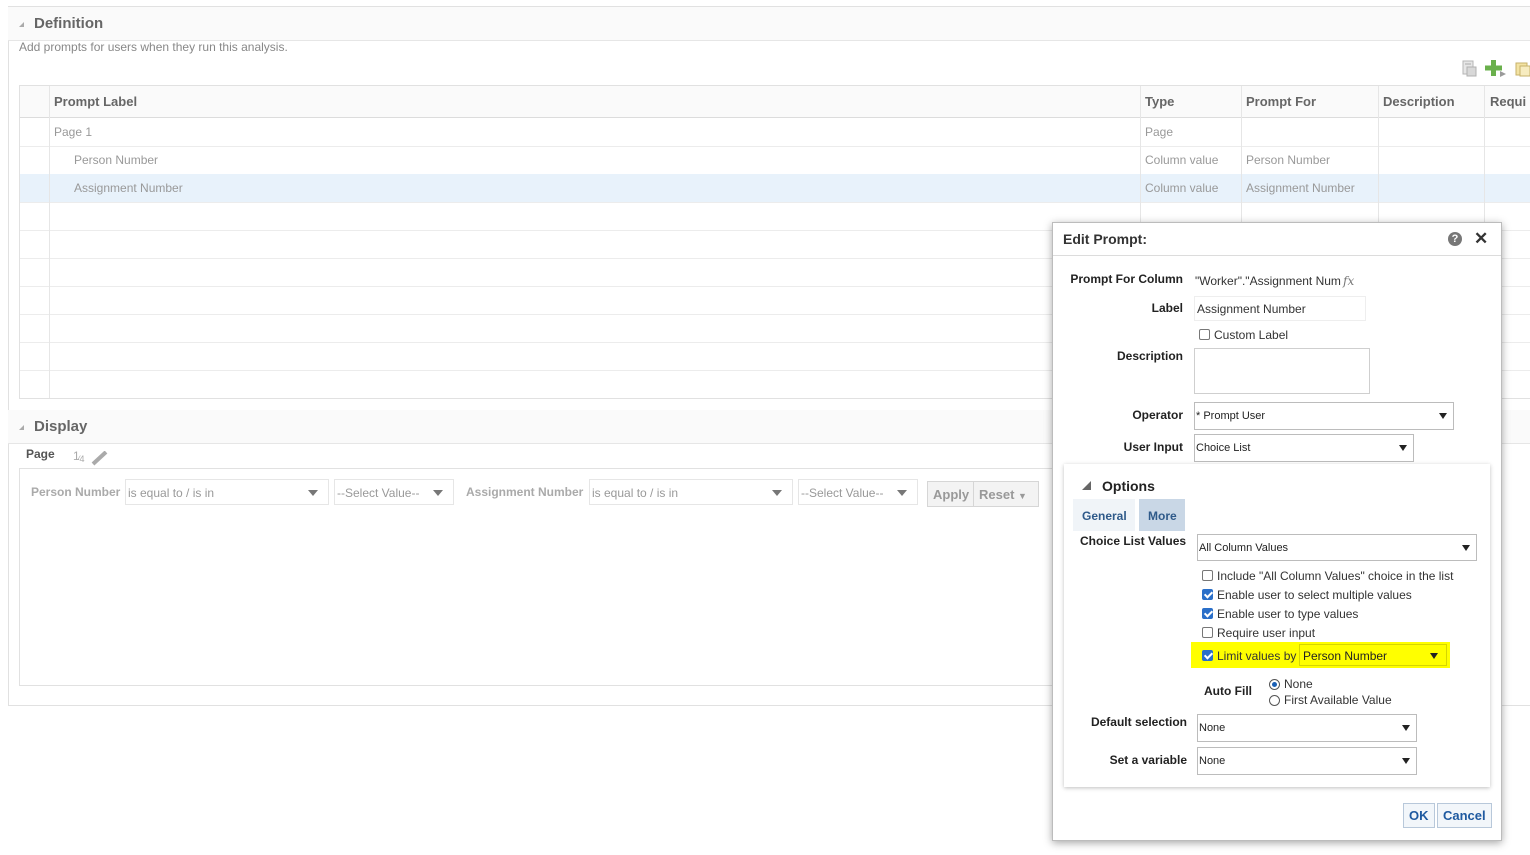 Image resolution: width=1530 pixels, height=855 pixels. What do you see at coordinates (1207, 632) in the screenshot?
I see `require-input-checkbox` at bounding box center [1207, 632].